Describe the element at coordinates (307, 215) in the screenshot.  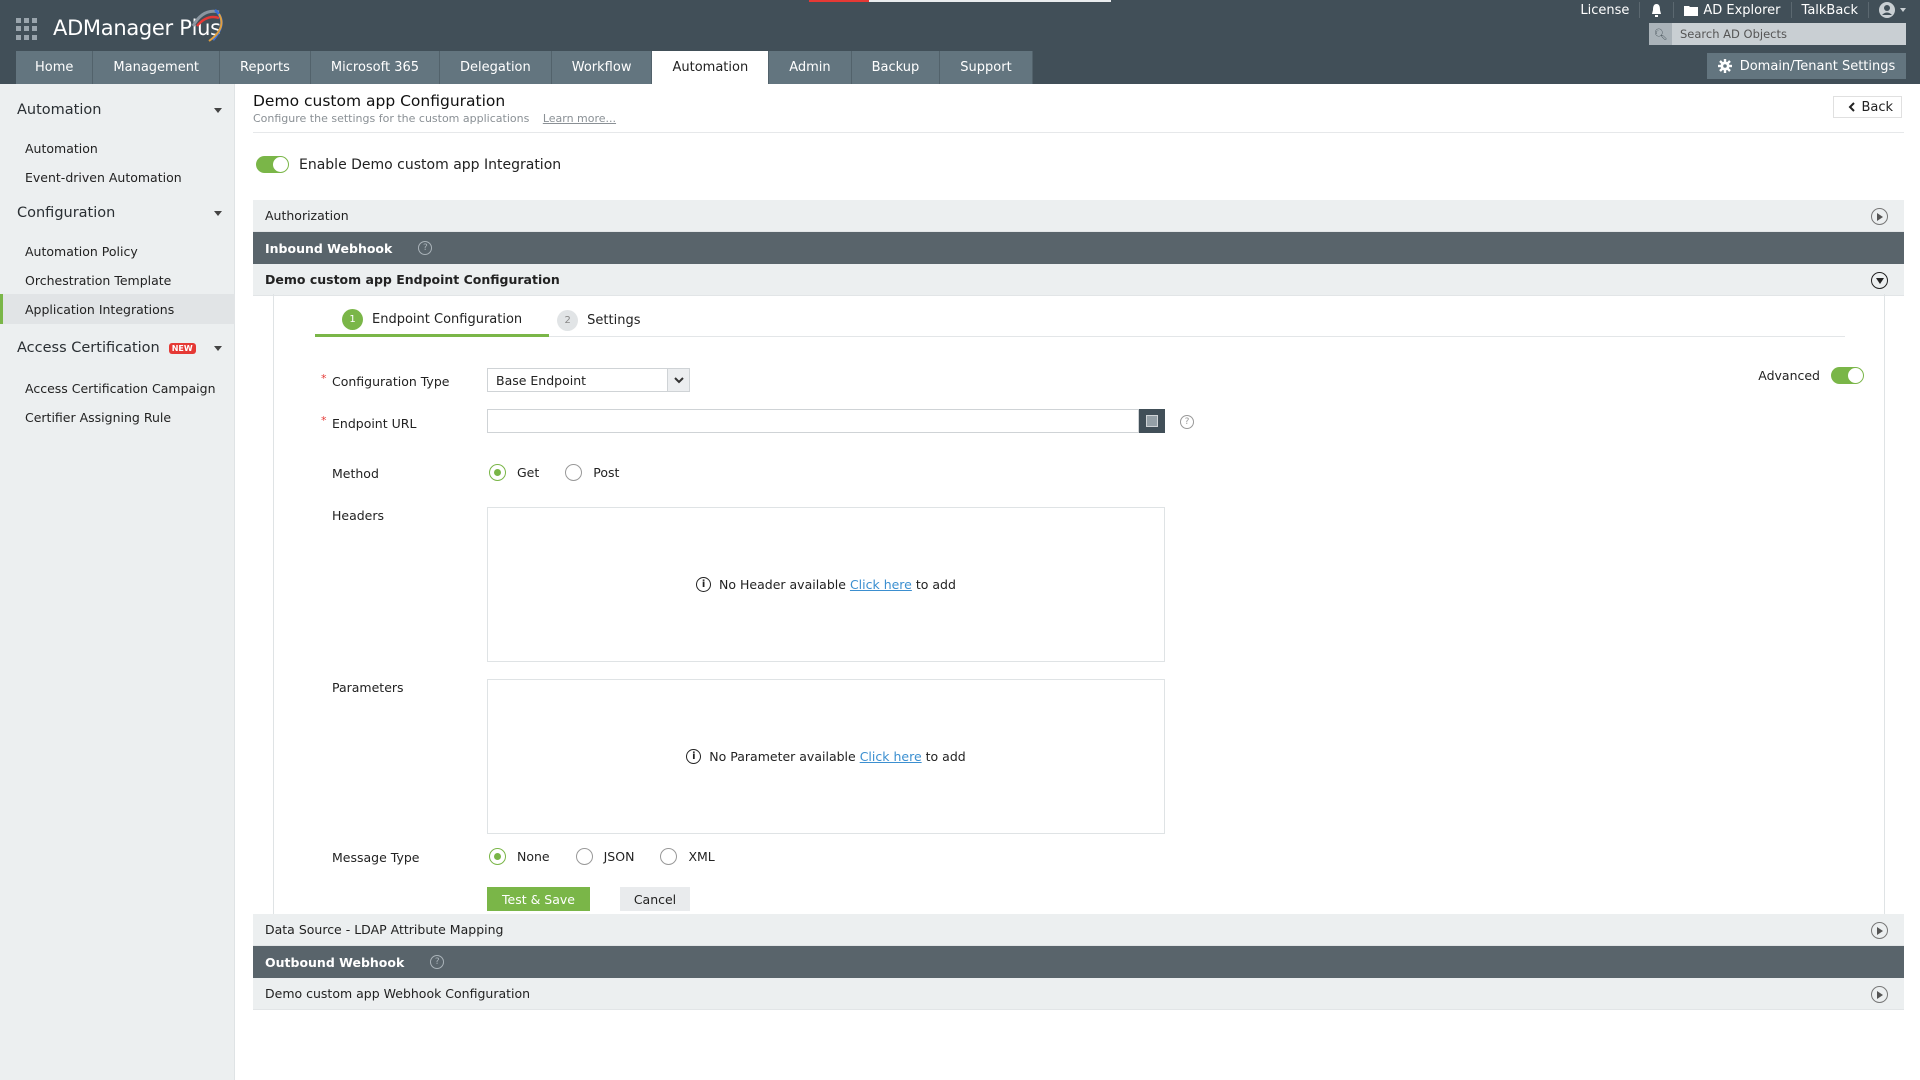
I see `authorization-label: Authorization` at that location.